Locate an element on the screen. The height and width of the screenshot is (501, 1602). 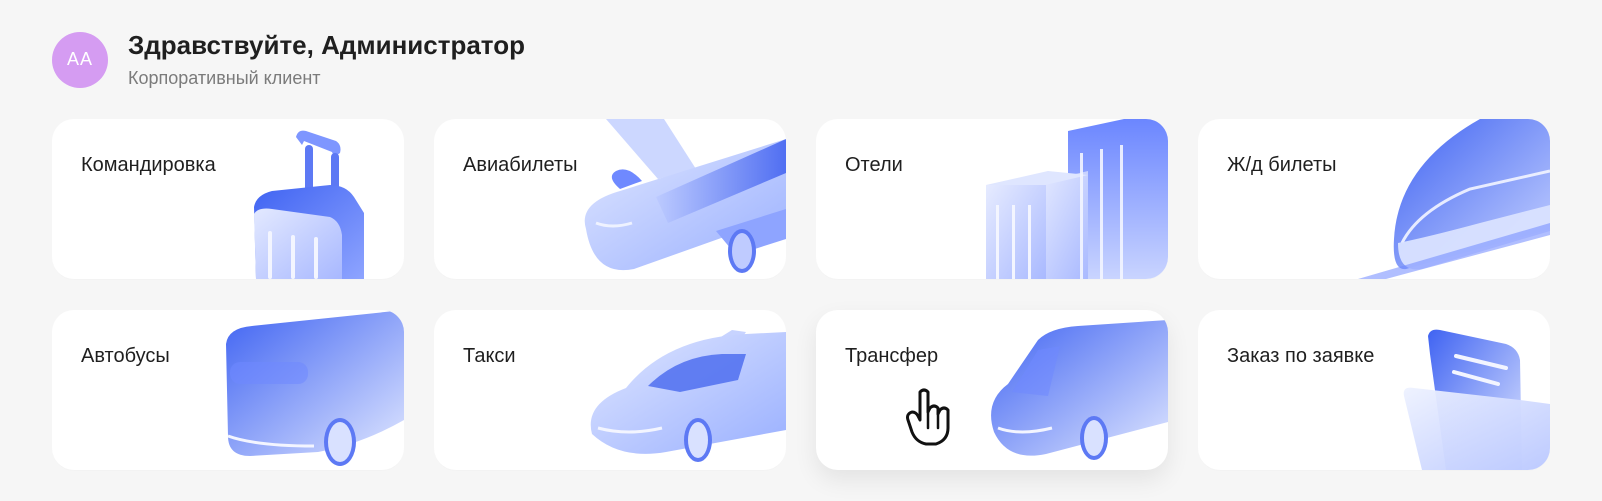
hotel-building-icon is located at coordinates (1077, 199).